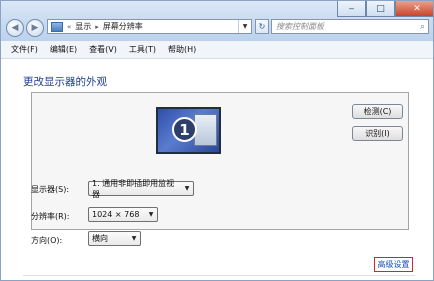 The image size is (434, 281). What do you see at coordinates (300, 26) in the screenshot?
I see `search-placeholder: 搜索控制面板` at bounding box center [300, 26].